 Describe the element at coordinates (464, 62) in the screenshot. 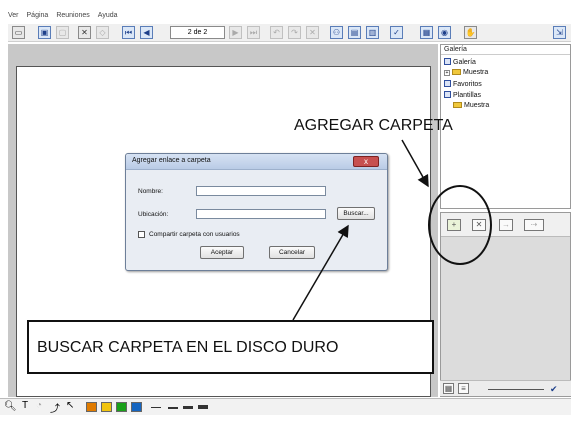

I see `tree-label: Galería` at that location.